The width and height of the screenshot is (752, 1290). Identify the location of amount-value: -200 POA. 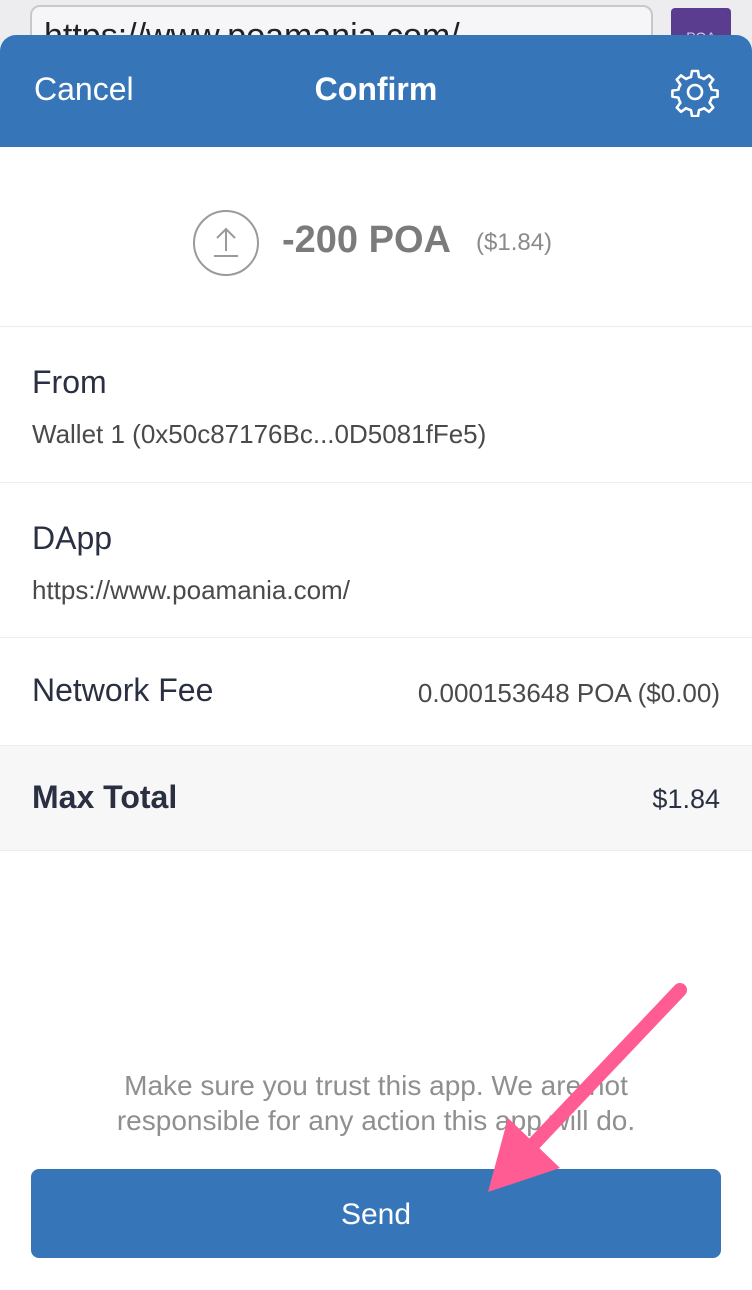
(366, 240).